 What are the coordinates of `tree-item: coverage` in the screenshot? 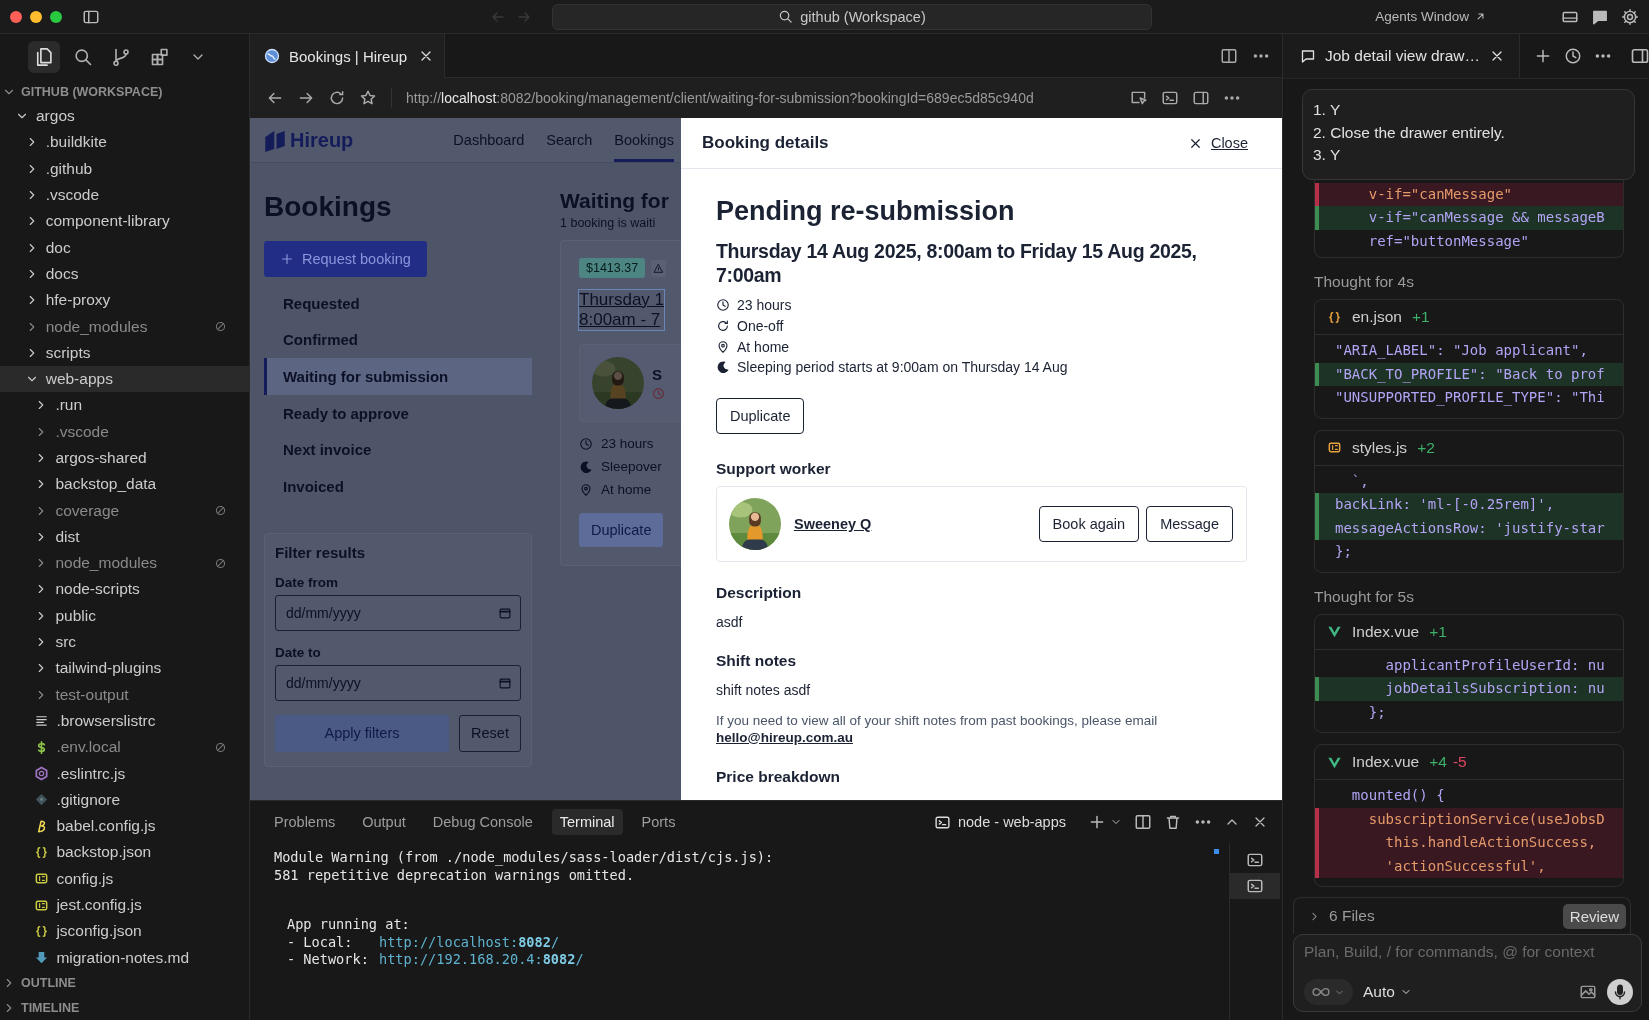 It's located at (124, 510).